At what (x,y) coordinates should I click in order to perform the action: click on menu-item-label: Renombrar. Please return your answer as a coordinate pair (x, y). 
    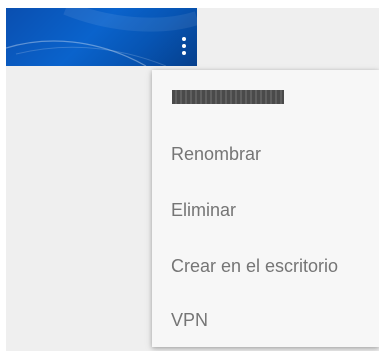
    Looking at the image, I should click on (216, 154).